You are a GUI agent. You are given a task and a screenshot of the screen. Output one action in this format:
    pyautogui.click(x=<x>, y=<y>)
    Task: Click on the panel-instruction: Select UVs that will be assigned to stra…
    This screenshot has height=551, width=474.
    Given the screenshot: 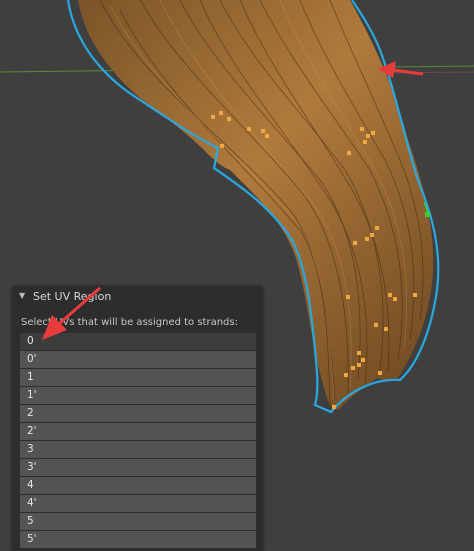 What is the action you would take?
    pyautogui.click(x=129, y=322)
    